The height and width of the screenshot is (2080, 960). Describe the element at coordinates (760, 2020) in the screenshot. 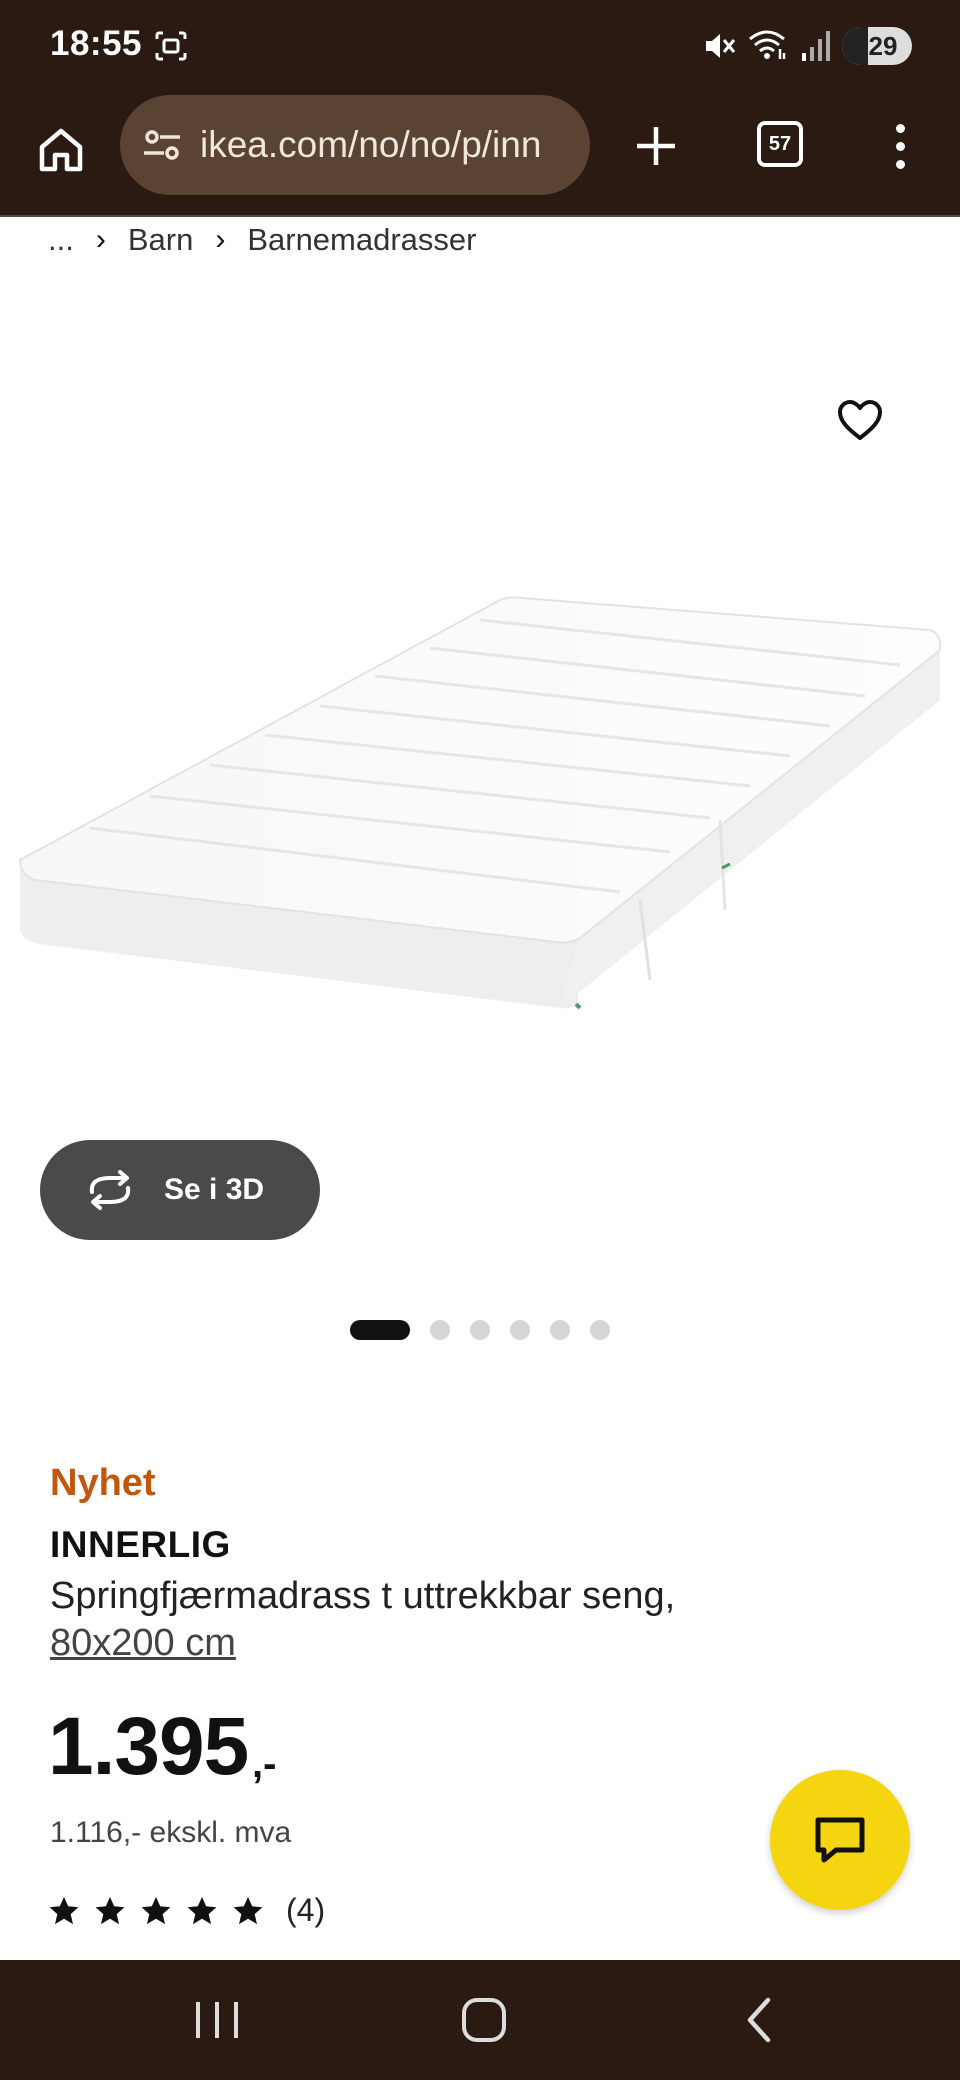

I see `back-button` at that location.